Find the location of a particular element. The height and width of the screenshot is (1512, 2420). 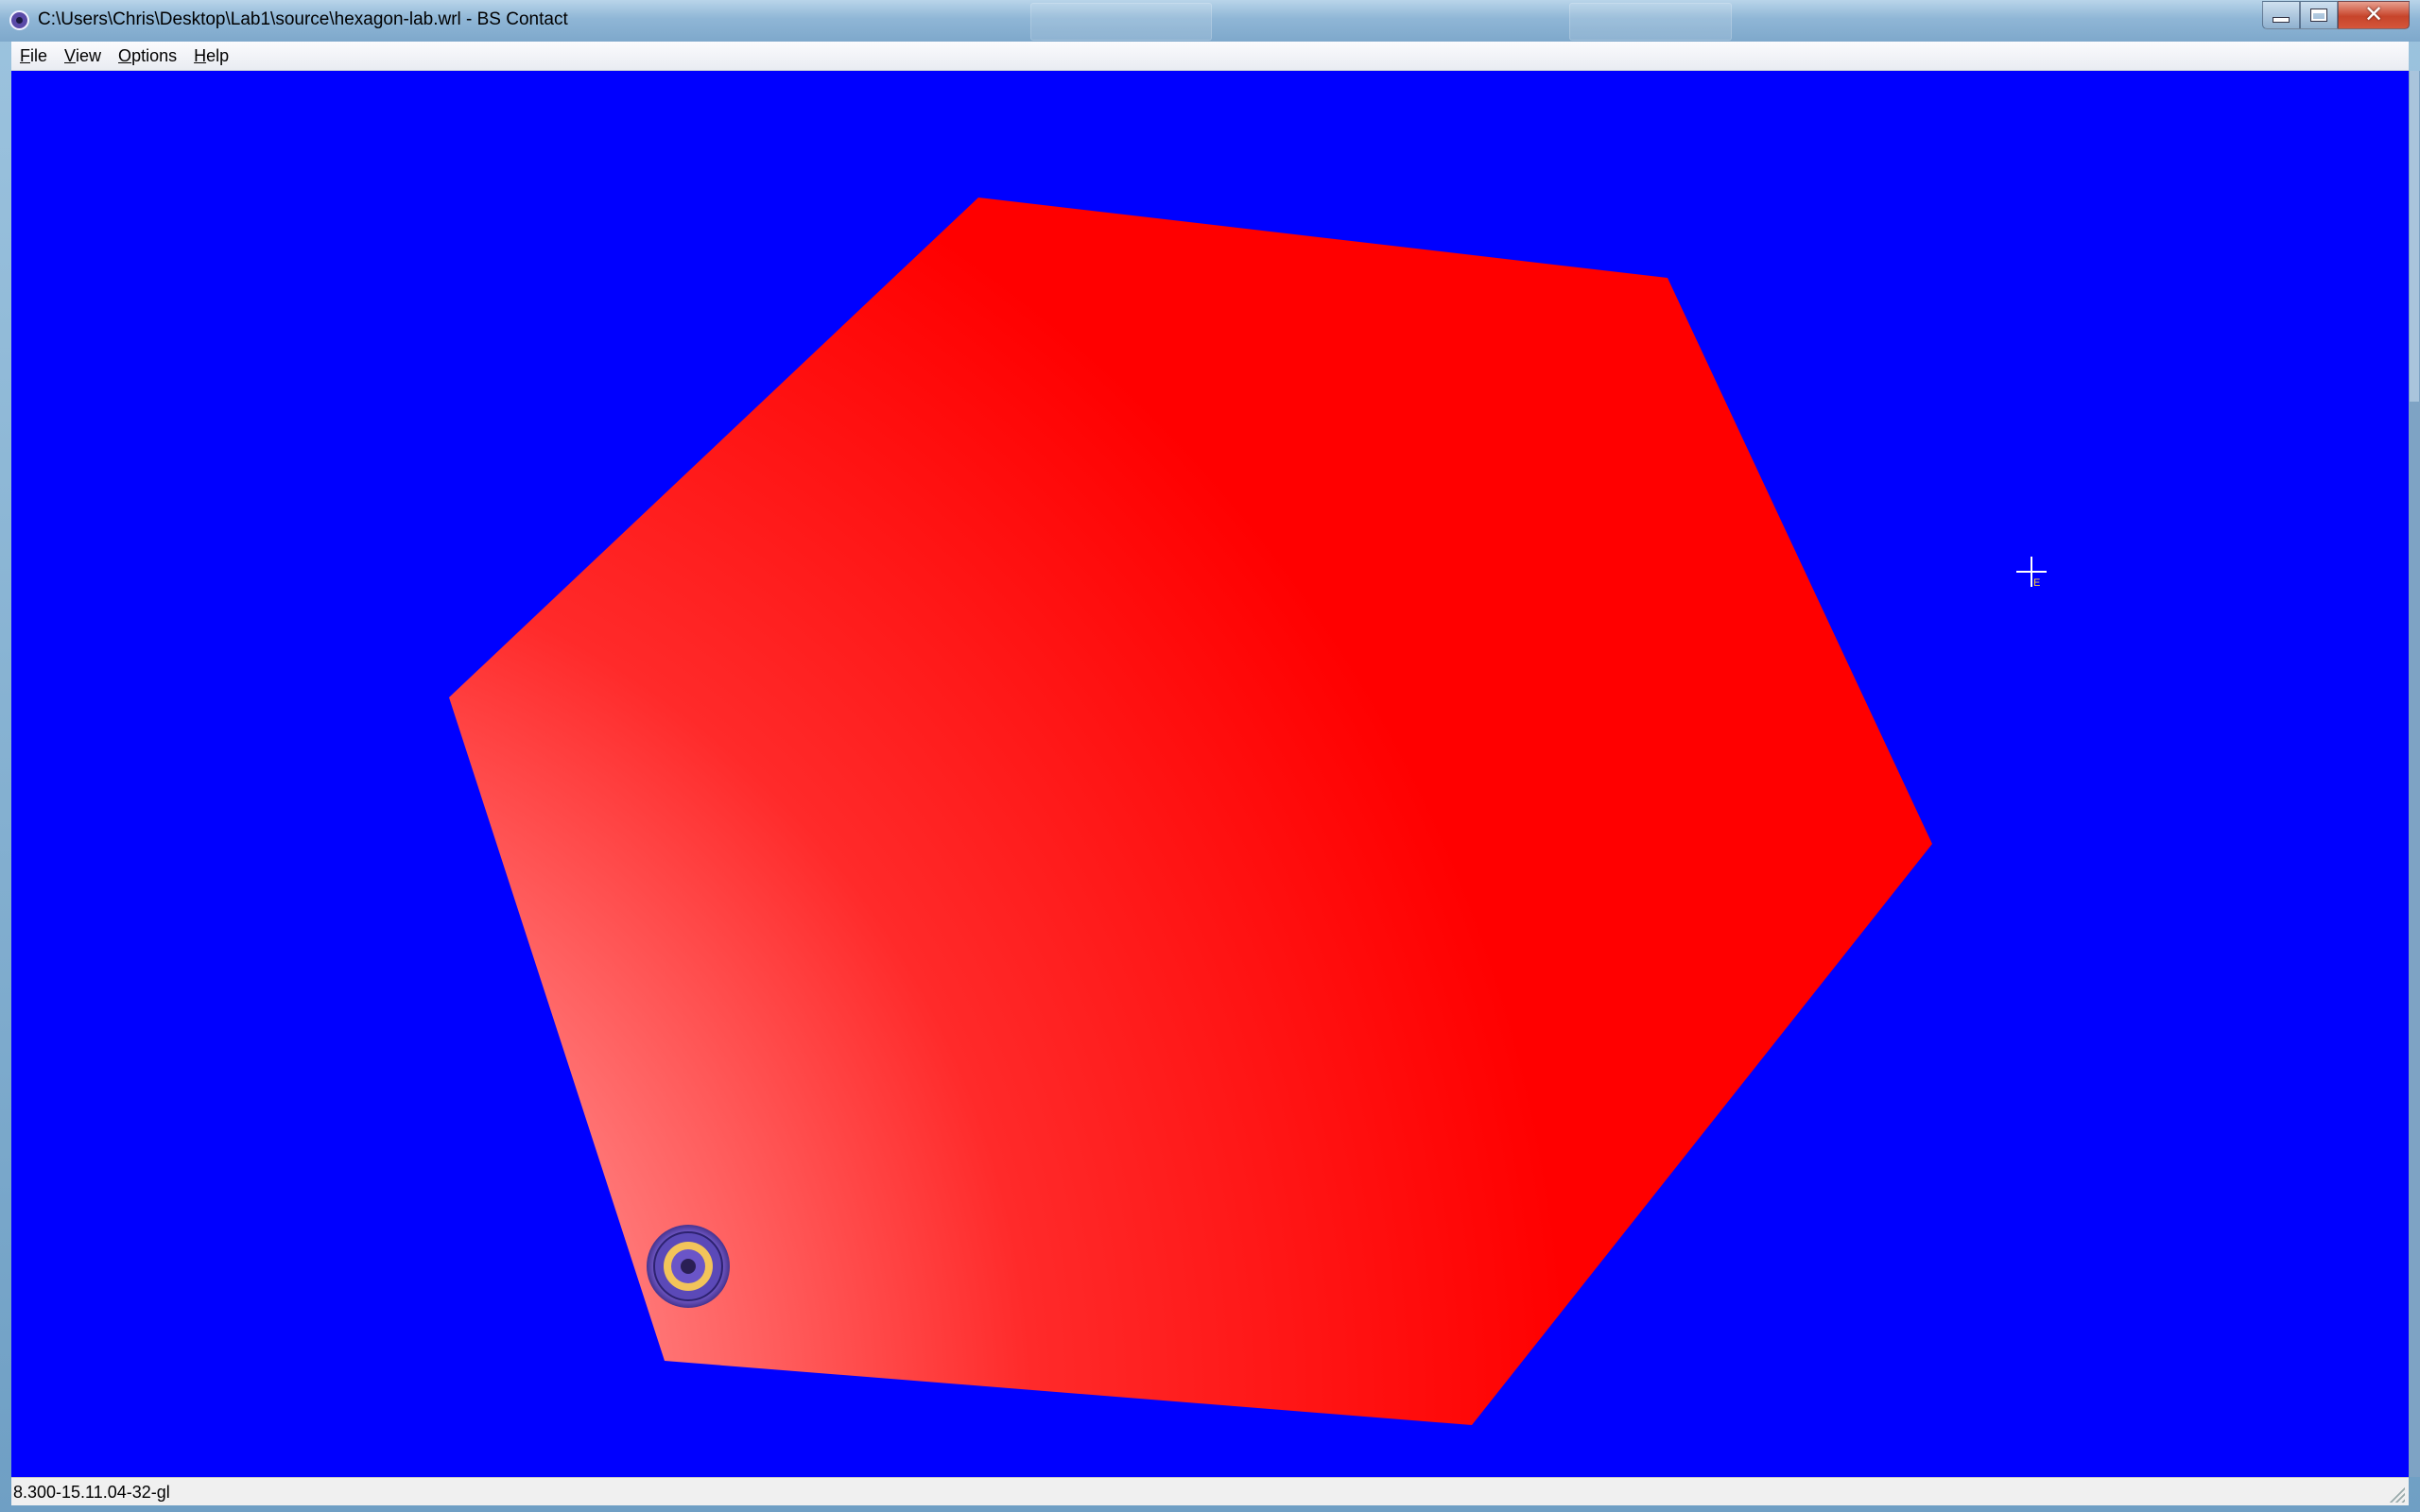

status-version-text: 8.300-15.11.04-32-gl is located at coordinates (91, 1492).